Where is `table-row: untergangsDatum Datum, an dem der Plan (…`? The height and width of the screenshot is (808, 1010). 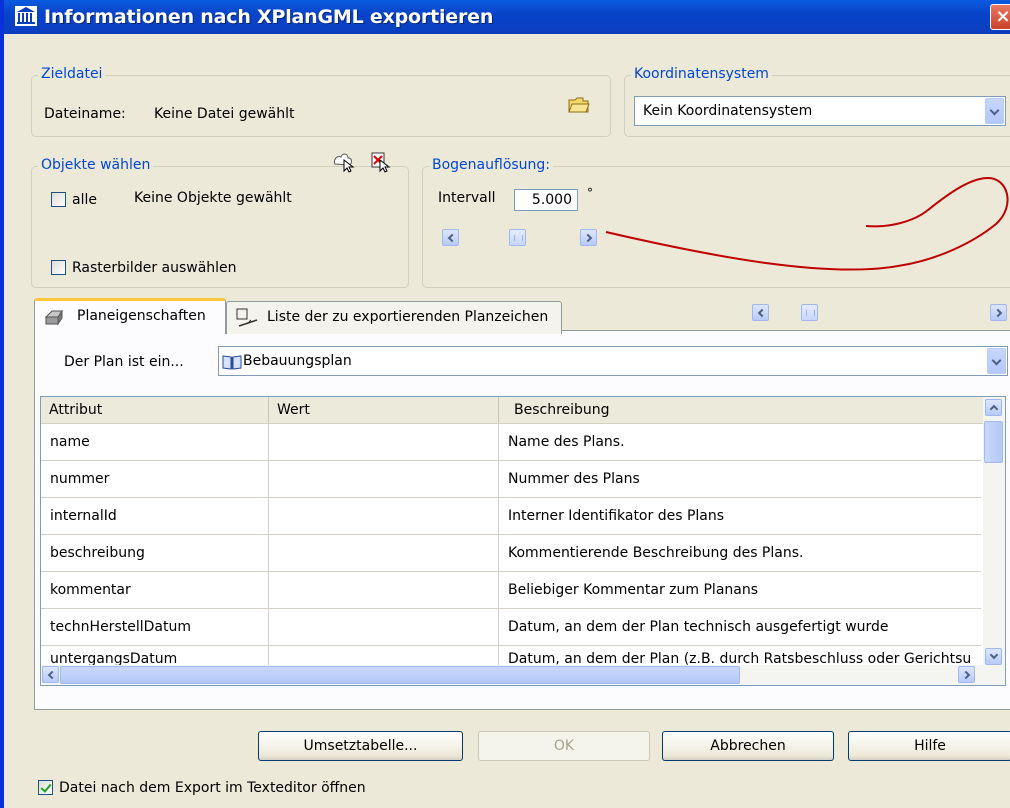
table-row: untergangsDatum Datum, an dem der Plan (… is located at coordinates (511, 664).